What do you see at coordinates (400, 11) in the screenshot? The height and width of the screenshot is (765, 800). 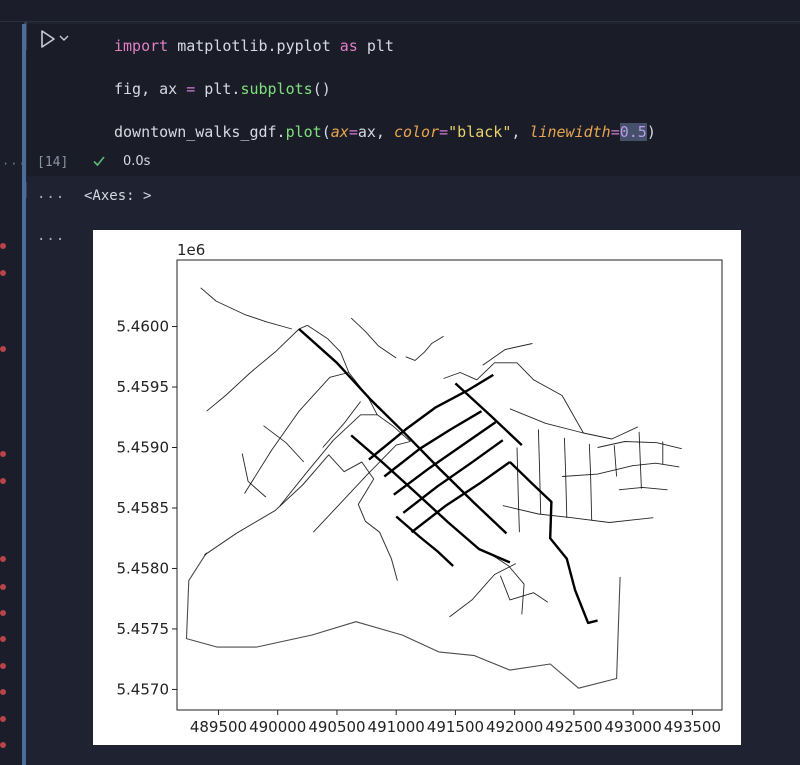 I see `top-strip` at bounding box center [400, 11].